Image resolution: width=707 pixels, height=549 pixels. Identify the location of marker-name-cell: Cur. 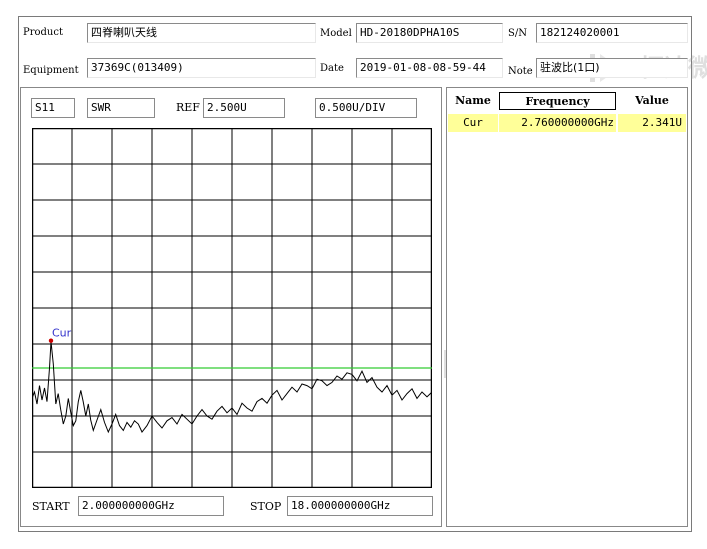
(473, 123).